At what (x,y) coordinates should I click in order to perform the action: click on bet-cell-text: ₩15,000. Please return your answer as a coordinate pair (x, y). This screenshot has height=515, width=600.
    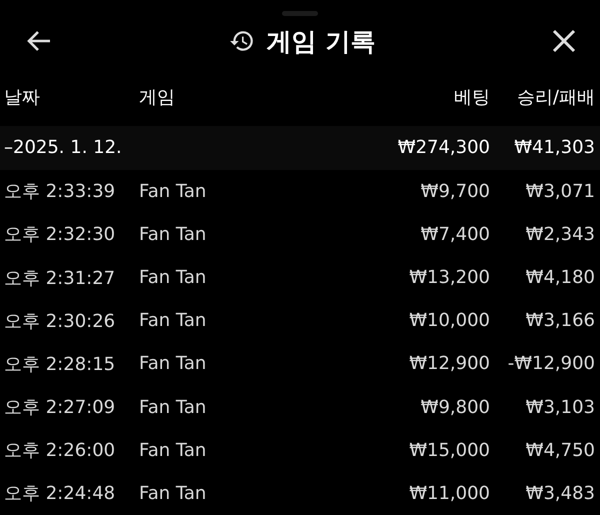
    Looking at the image, I should click on (449, 450).